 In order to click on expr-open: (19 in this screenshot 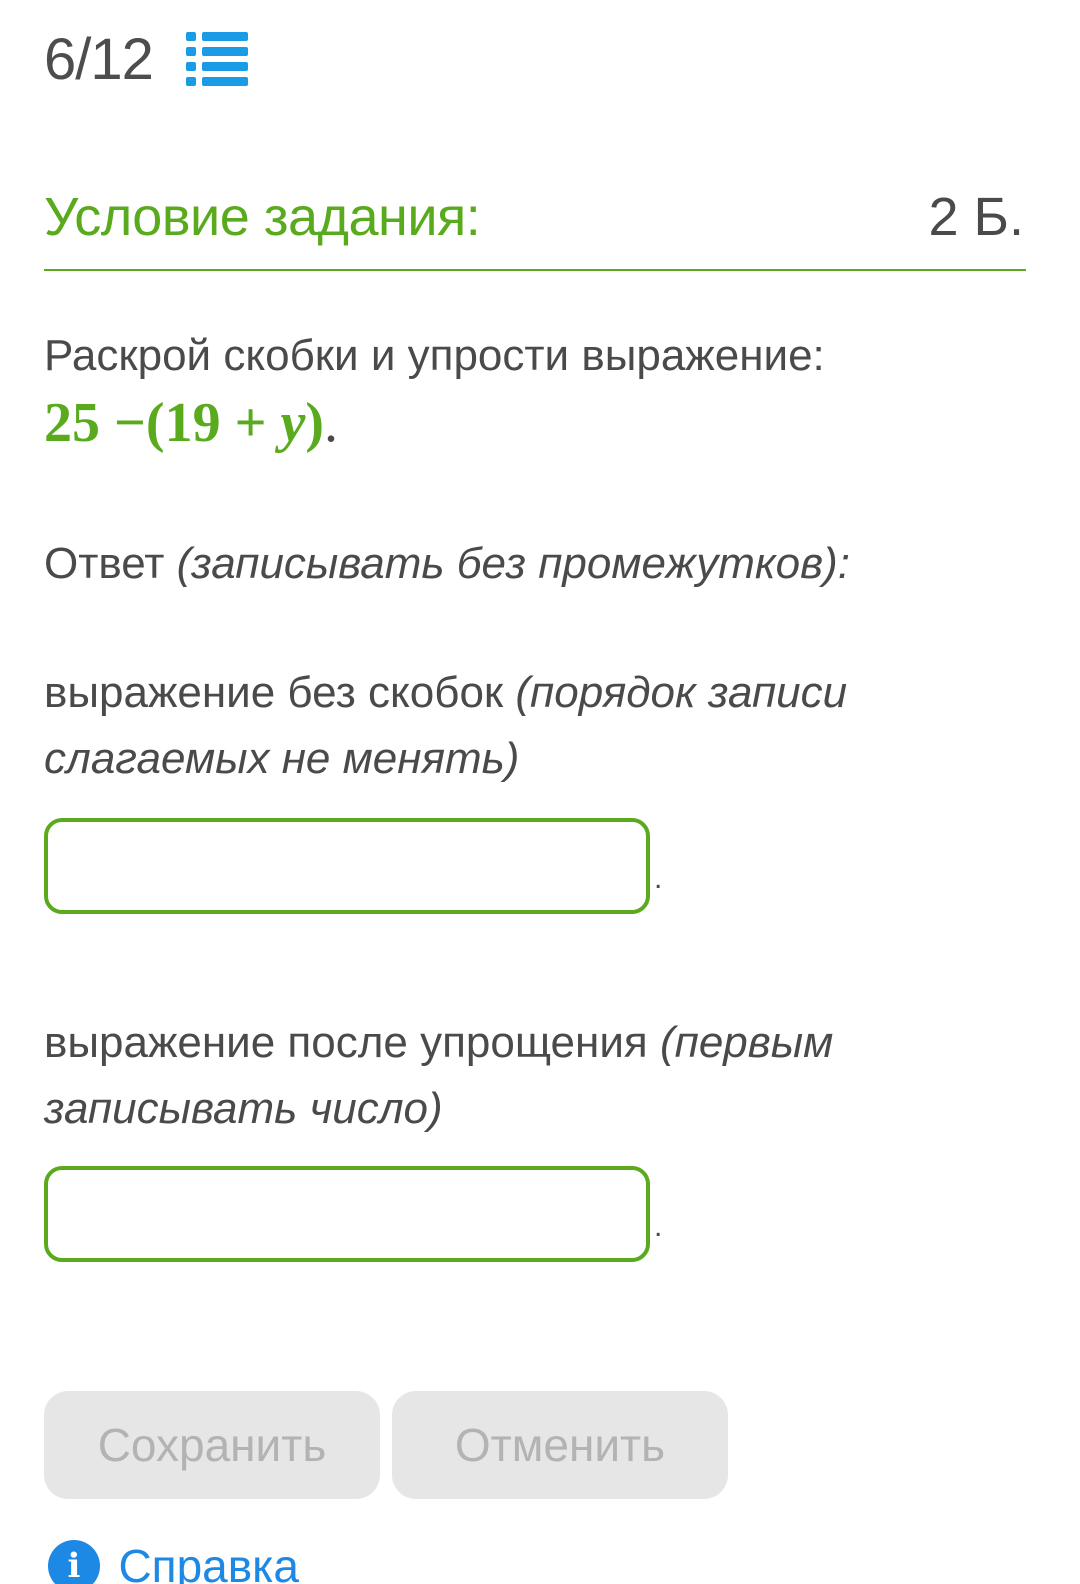, I will do `click(183, 423)`.